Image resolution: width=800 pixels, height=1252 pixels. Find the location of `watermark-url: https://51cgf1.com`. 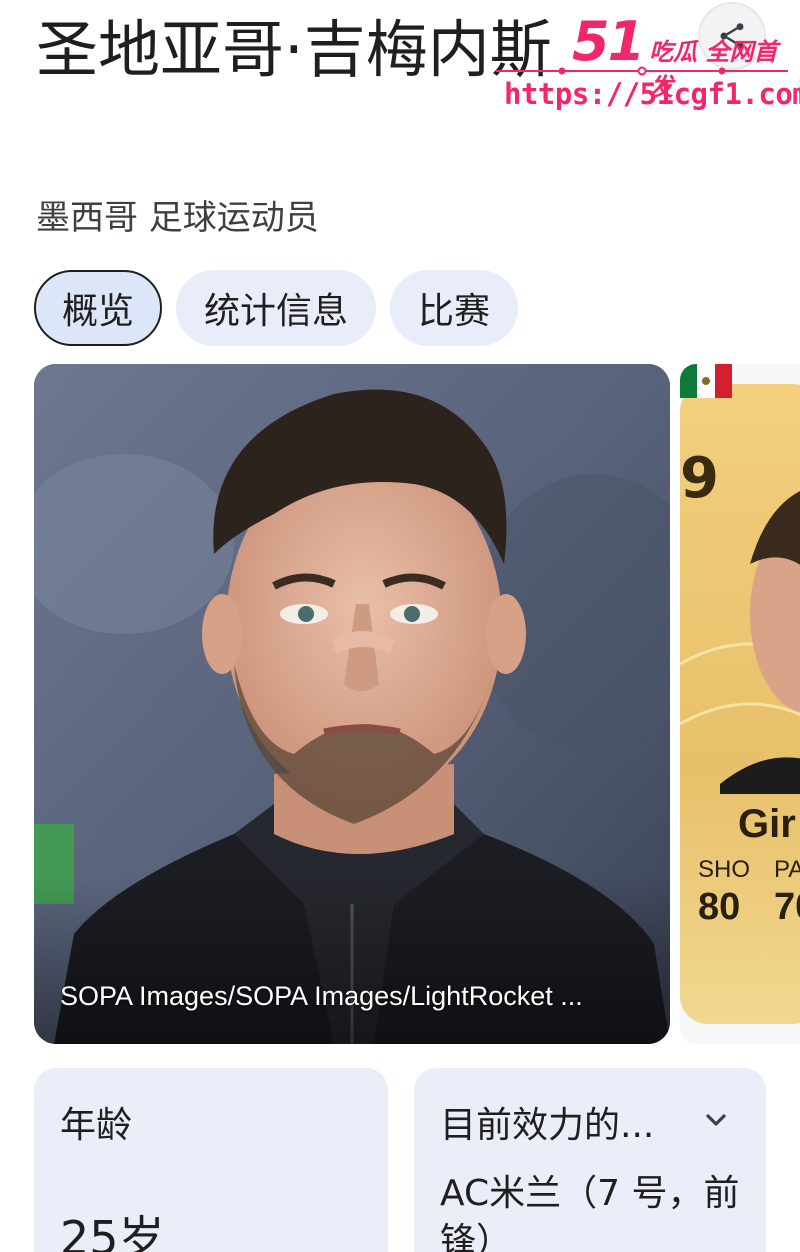

watermark-url: https://51cgf1.com is located at coordinates (652, 94).